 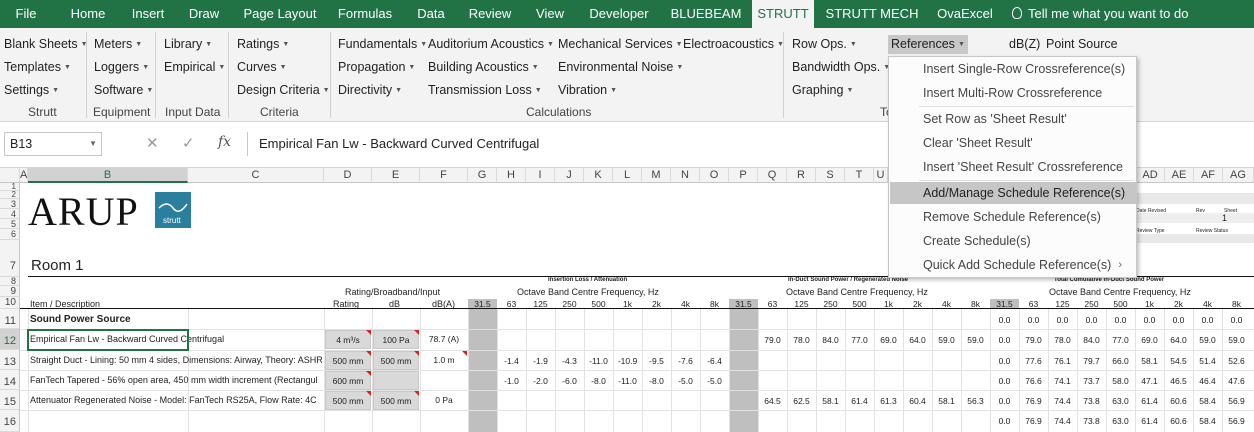 What do you see at coordinates (176, 319) in the screenshot?
I see `row-description: Sound Power Source` at bounding box center [176, 319].